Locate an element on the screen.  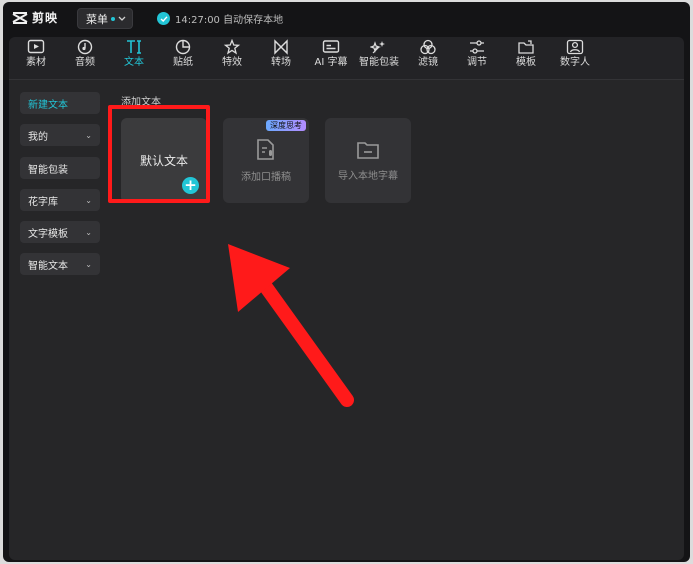
tool-adjust: 调节 is located at coordinates (477, 54).